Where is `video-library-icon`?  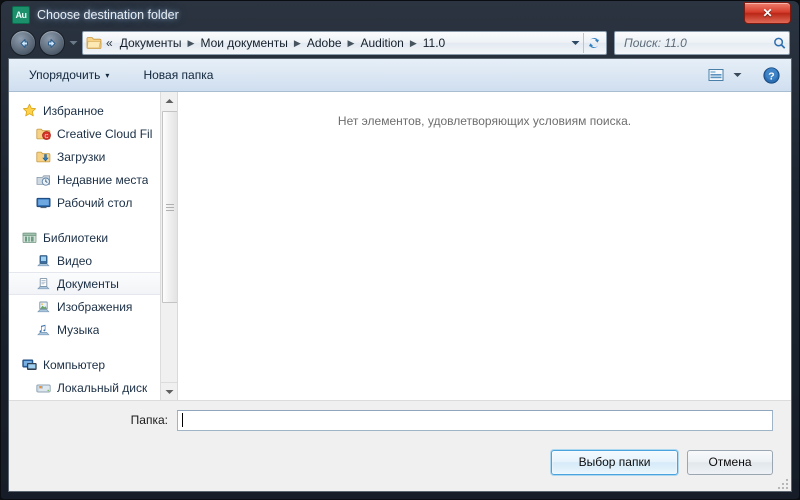
video-library-icon is located at coordinates (43, 261).